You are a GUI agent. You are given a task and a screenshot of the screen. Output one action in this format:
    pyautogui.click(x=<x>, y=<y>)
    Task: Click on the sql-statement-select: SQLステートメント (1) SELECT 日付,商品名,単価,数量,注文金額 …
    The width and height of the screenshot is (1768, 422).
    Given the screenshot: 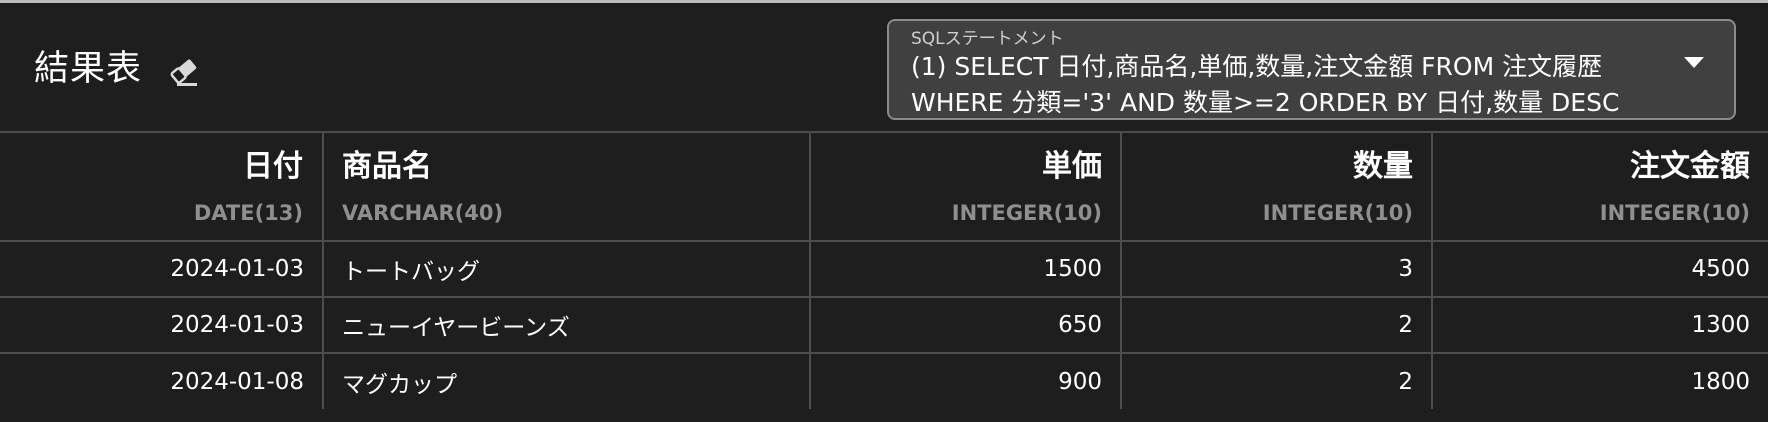 What is the action you would take?
    pyautogui.click(x=1311, y=69)
    